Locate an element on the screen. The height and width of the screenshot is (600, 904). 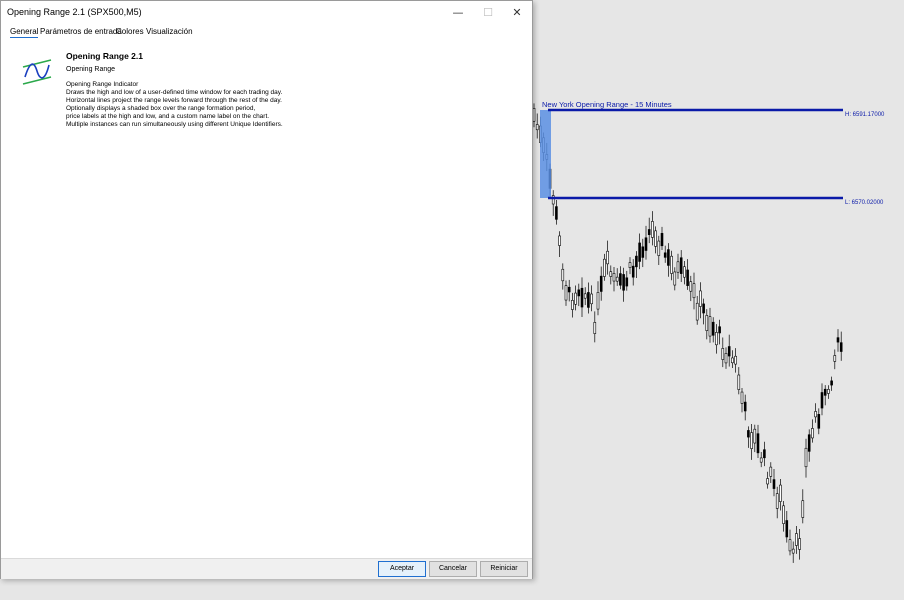
indicator-name: Opening Range 2.1 is located at coordinates (104, 56).